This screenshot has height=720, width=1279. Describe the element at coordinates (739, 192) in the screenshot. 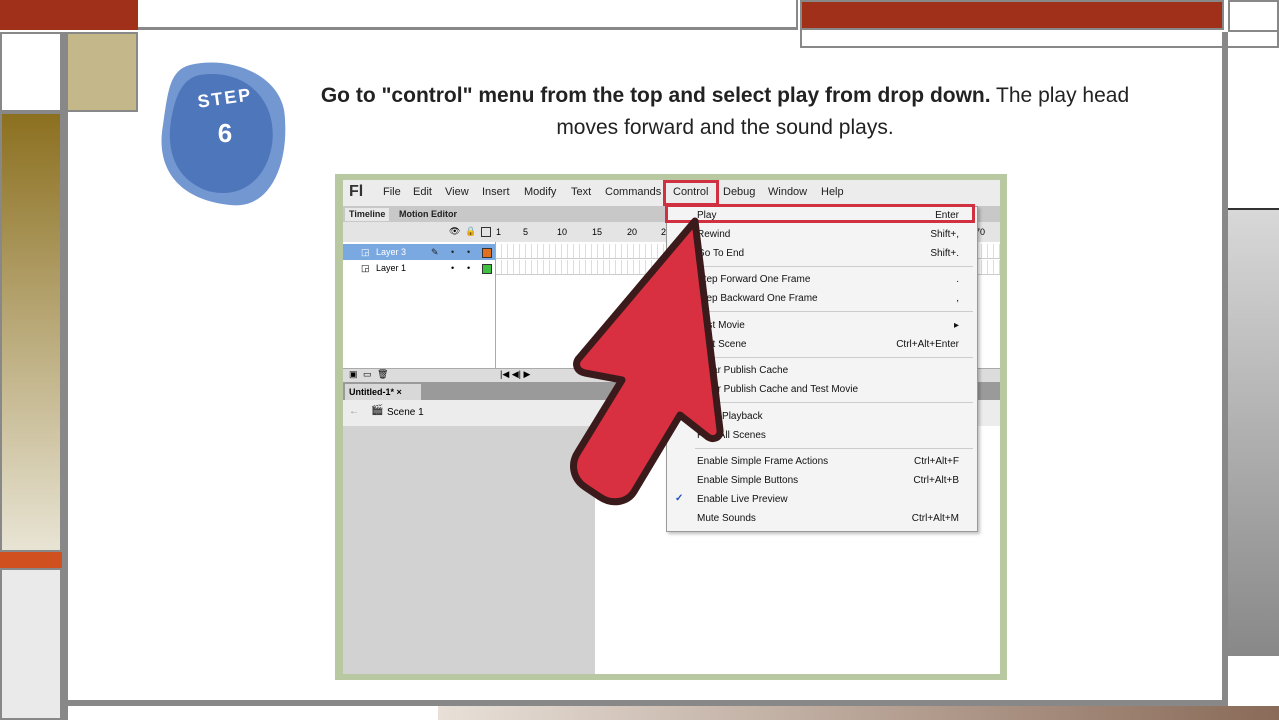

I see `menu-debug: Debug` at that location.